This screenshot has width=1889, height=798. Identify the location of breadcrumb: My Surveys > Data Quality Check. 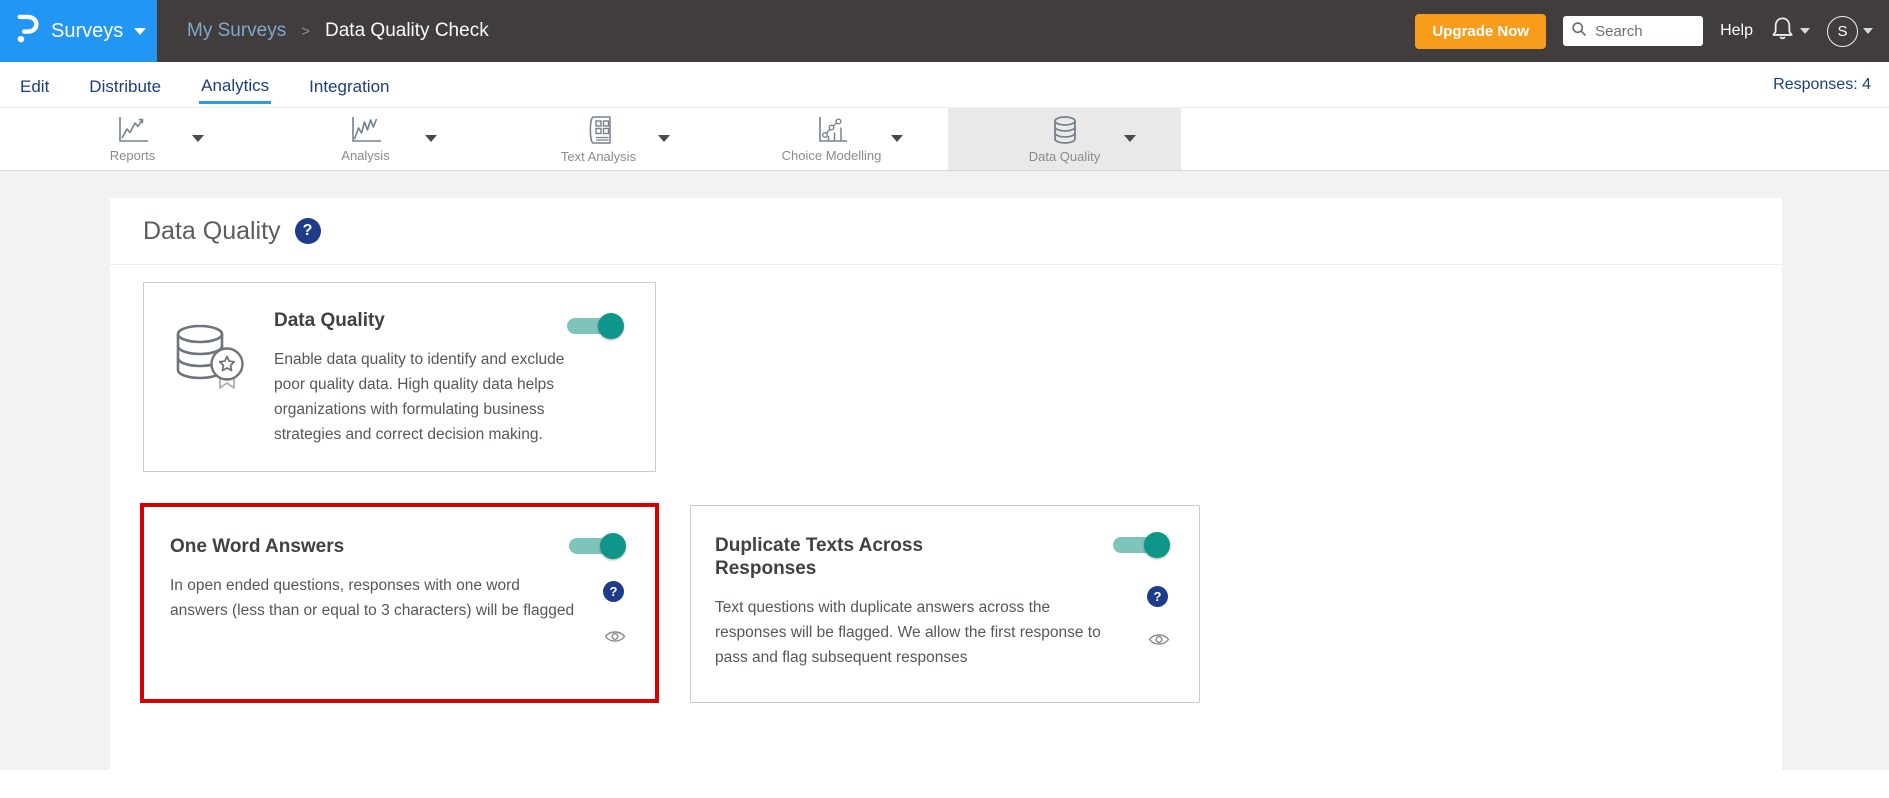
(338, 31).